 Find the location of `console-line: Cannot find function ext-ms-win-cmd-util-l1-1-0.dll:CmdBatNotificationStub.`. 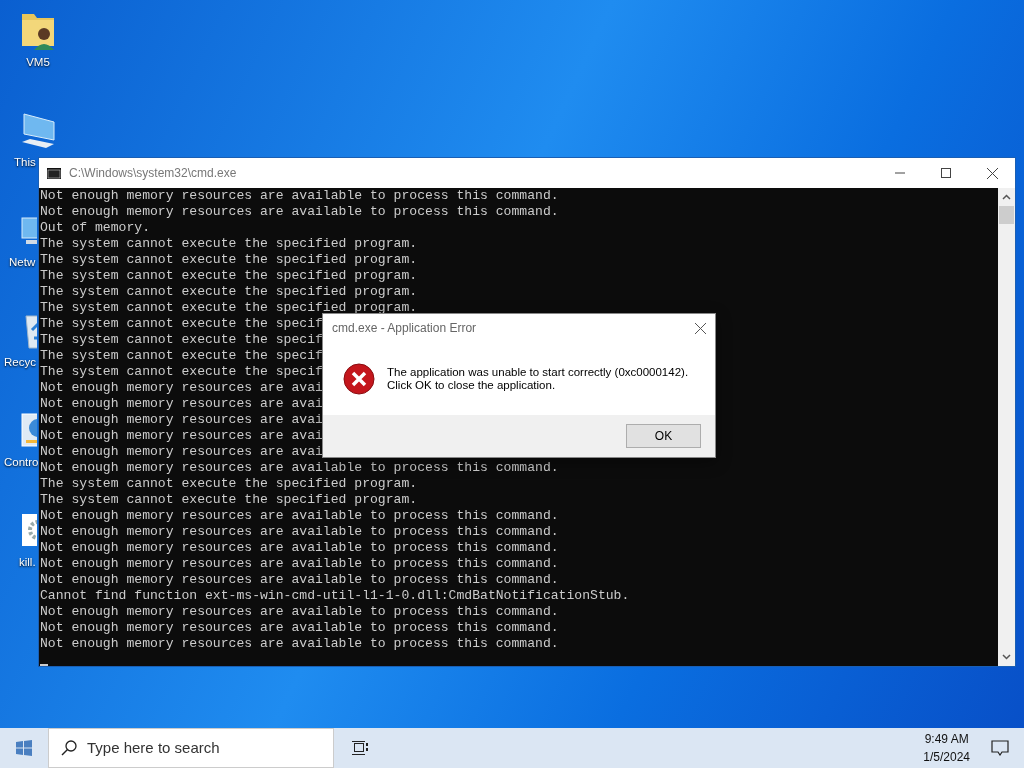

console-line: Cannot find function ext-ms-win-cmd-util-l1-1-0.dll:CmdBatNotificationStub. is located at coordinates (335, 596).